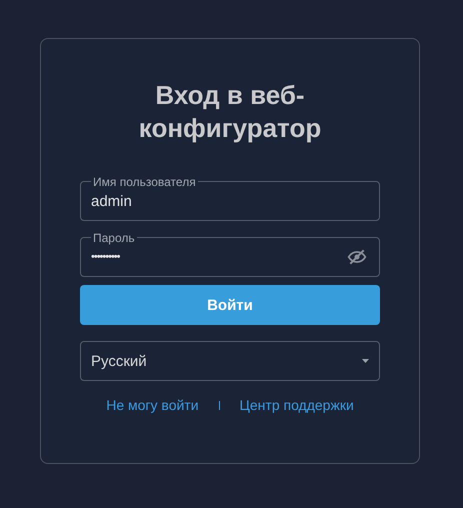  I want to click on page-title: Вход в веб-конфигуратор, so click(230, 112).